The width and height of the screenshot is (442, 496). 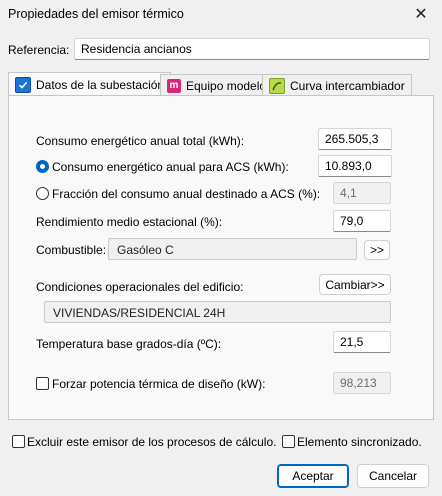 I want to click on forzar-potencia-checkbox, so click(x=42, y=383).